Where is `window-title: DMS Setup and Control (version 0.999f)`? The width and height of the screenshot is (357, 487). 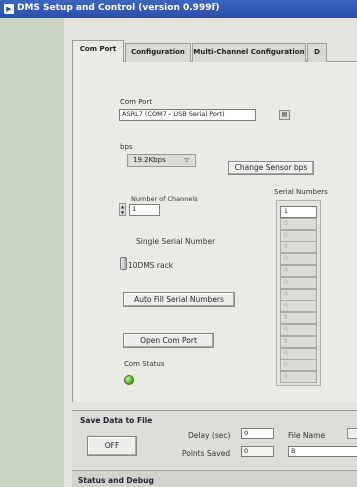
window-title: DMS Setup and Control (version 0.999f) is located at coordinates (118, 8).